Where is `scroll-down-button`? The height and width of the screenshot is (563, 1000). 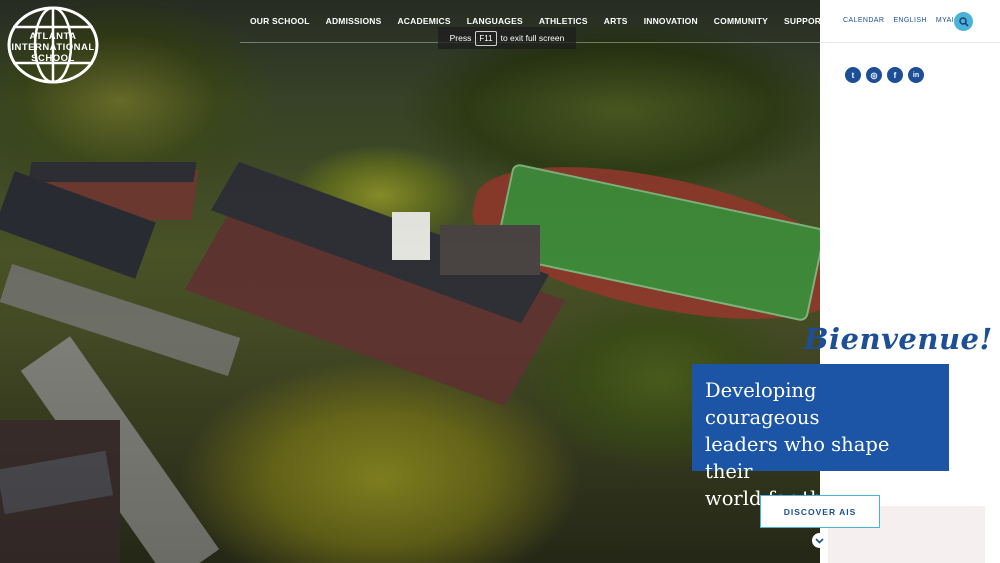
scroll-down-button is located at coordinates (819, 540).